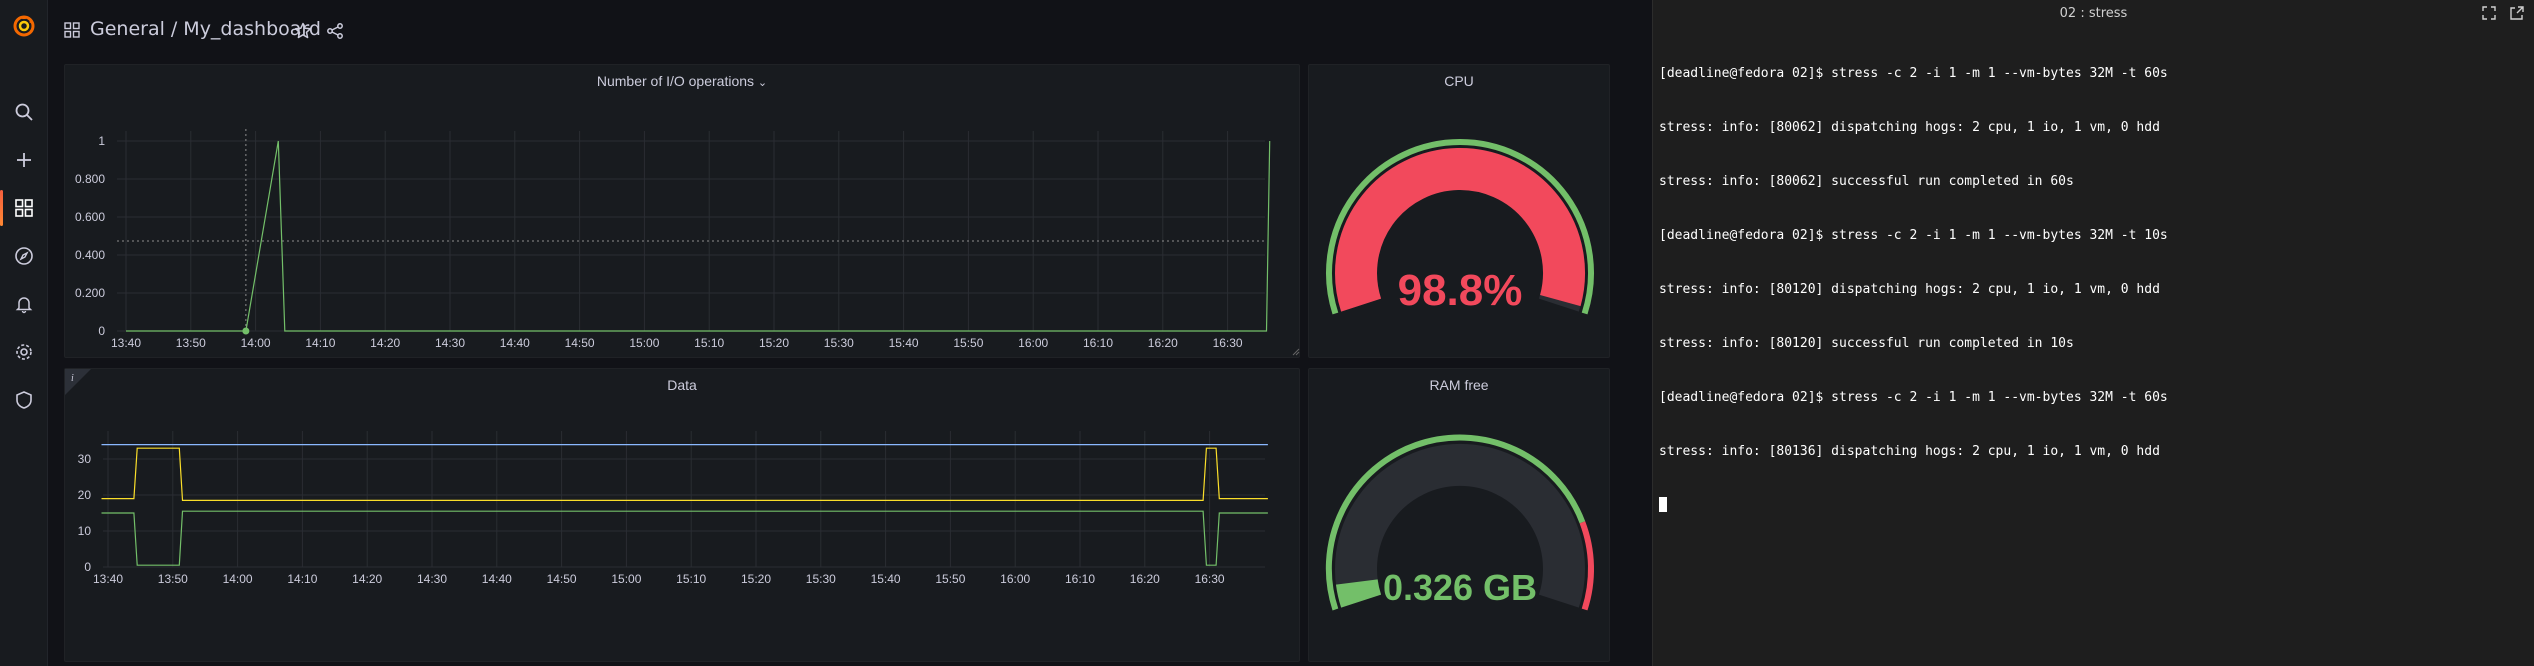  I want to click on hover-point, so click(246, 331).